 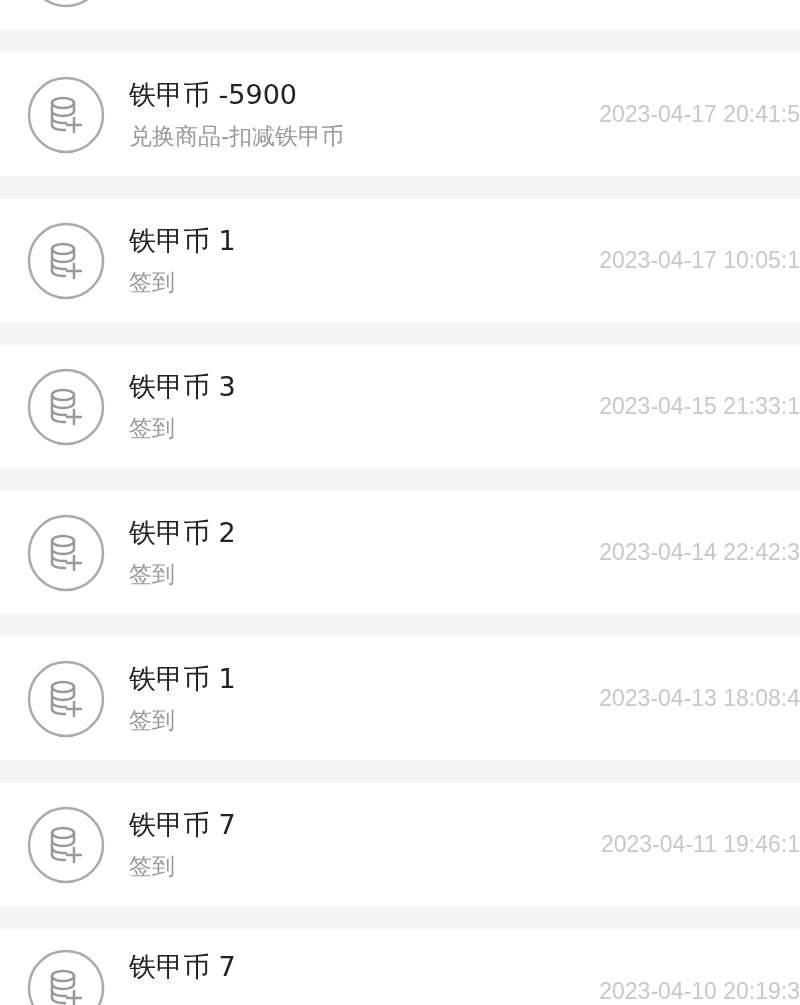 I want to click on record-title: 铁甲币 -5900, so click(x=214, y=95).